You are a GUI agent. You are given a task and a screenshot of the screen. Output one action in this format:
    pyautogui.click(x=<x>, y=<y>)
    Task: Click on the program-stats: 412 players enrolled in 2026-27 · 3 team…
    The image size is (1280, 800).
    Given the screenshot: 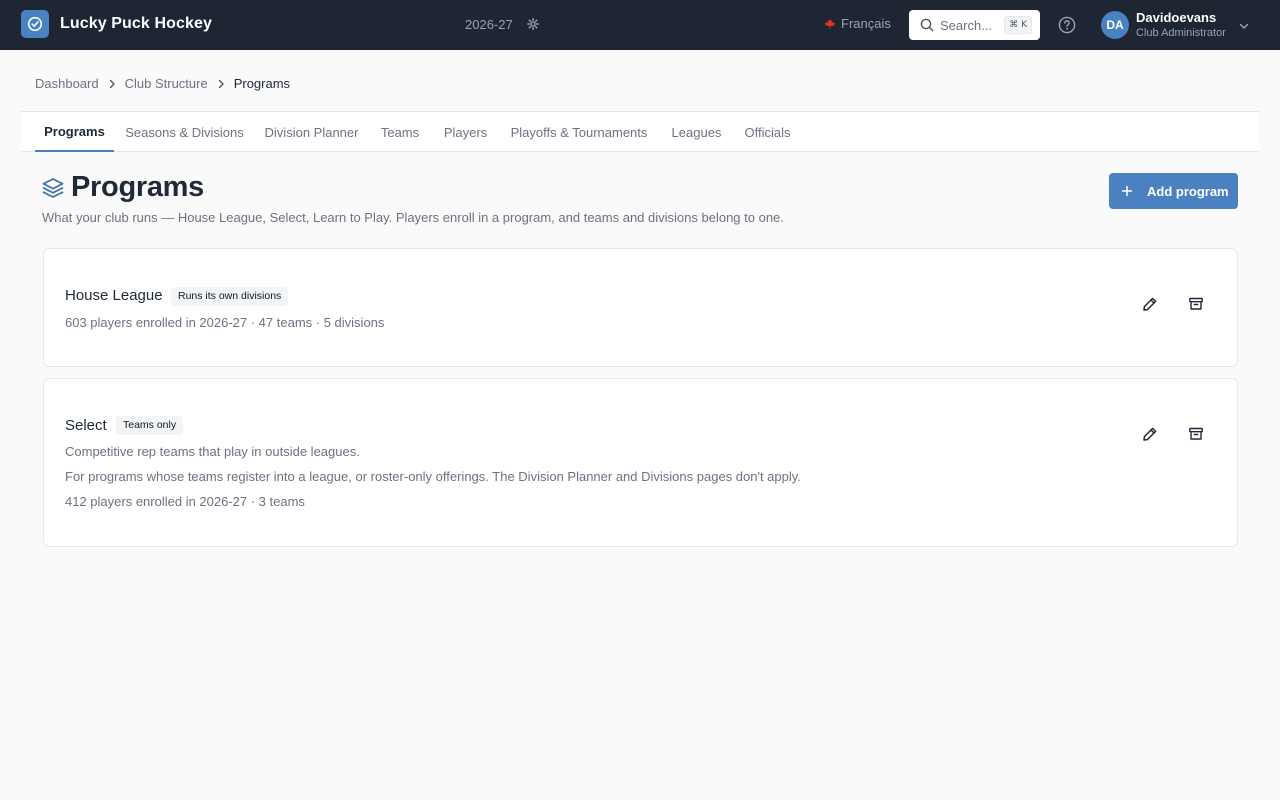 What is the action you would take?
    pyautogui.click(x=185, y=501)
    